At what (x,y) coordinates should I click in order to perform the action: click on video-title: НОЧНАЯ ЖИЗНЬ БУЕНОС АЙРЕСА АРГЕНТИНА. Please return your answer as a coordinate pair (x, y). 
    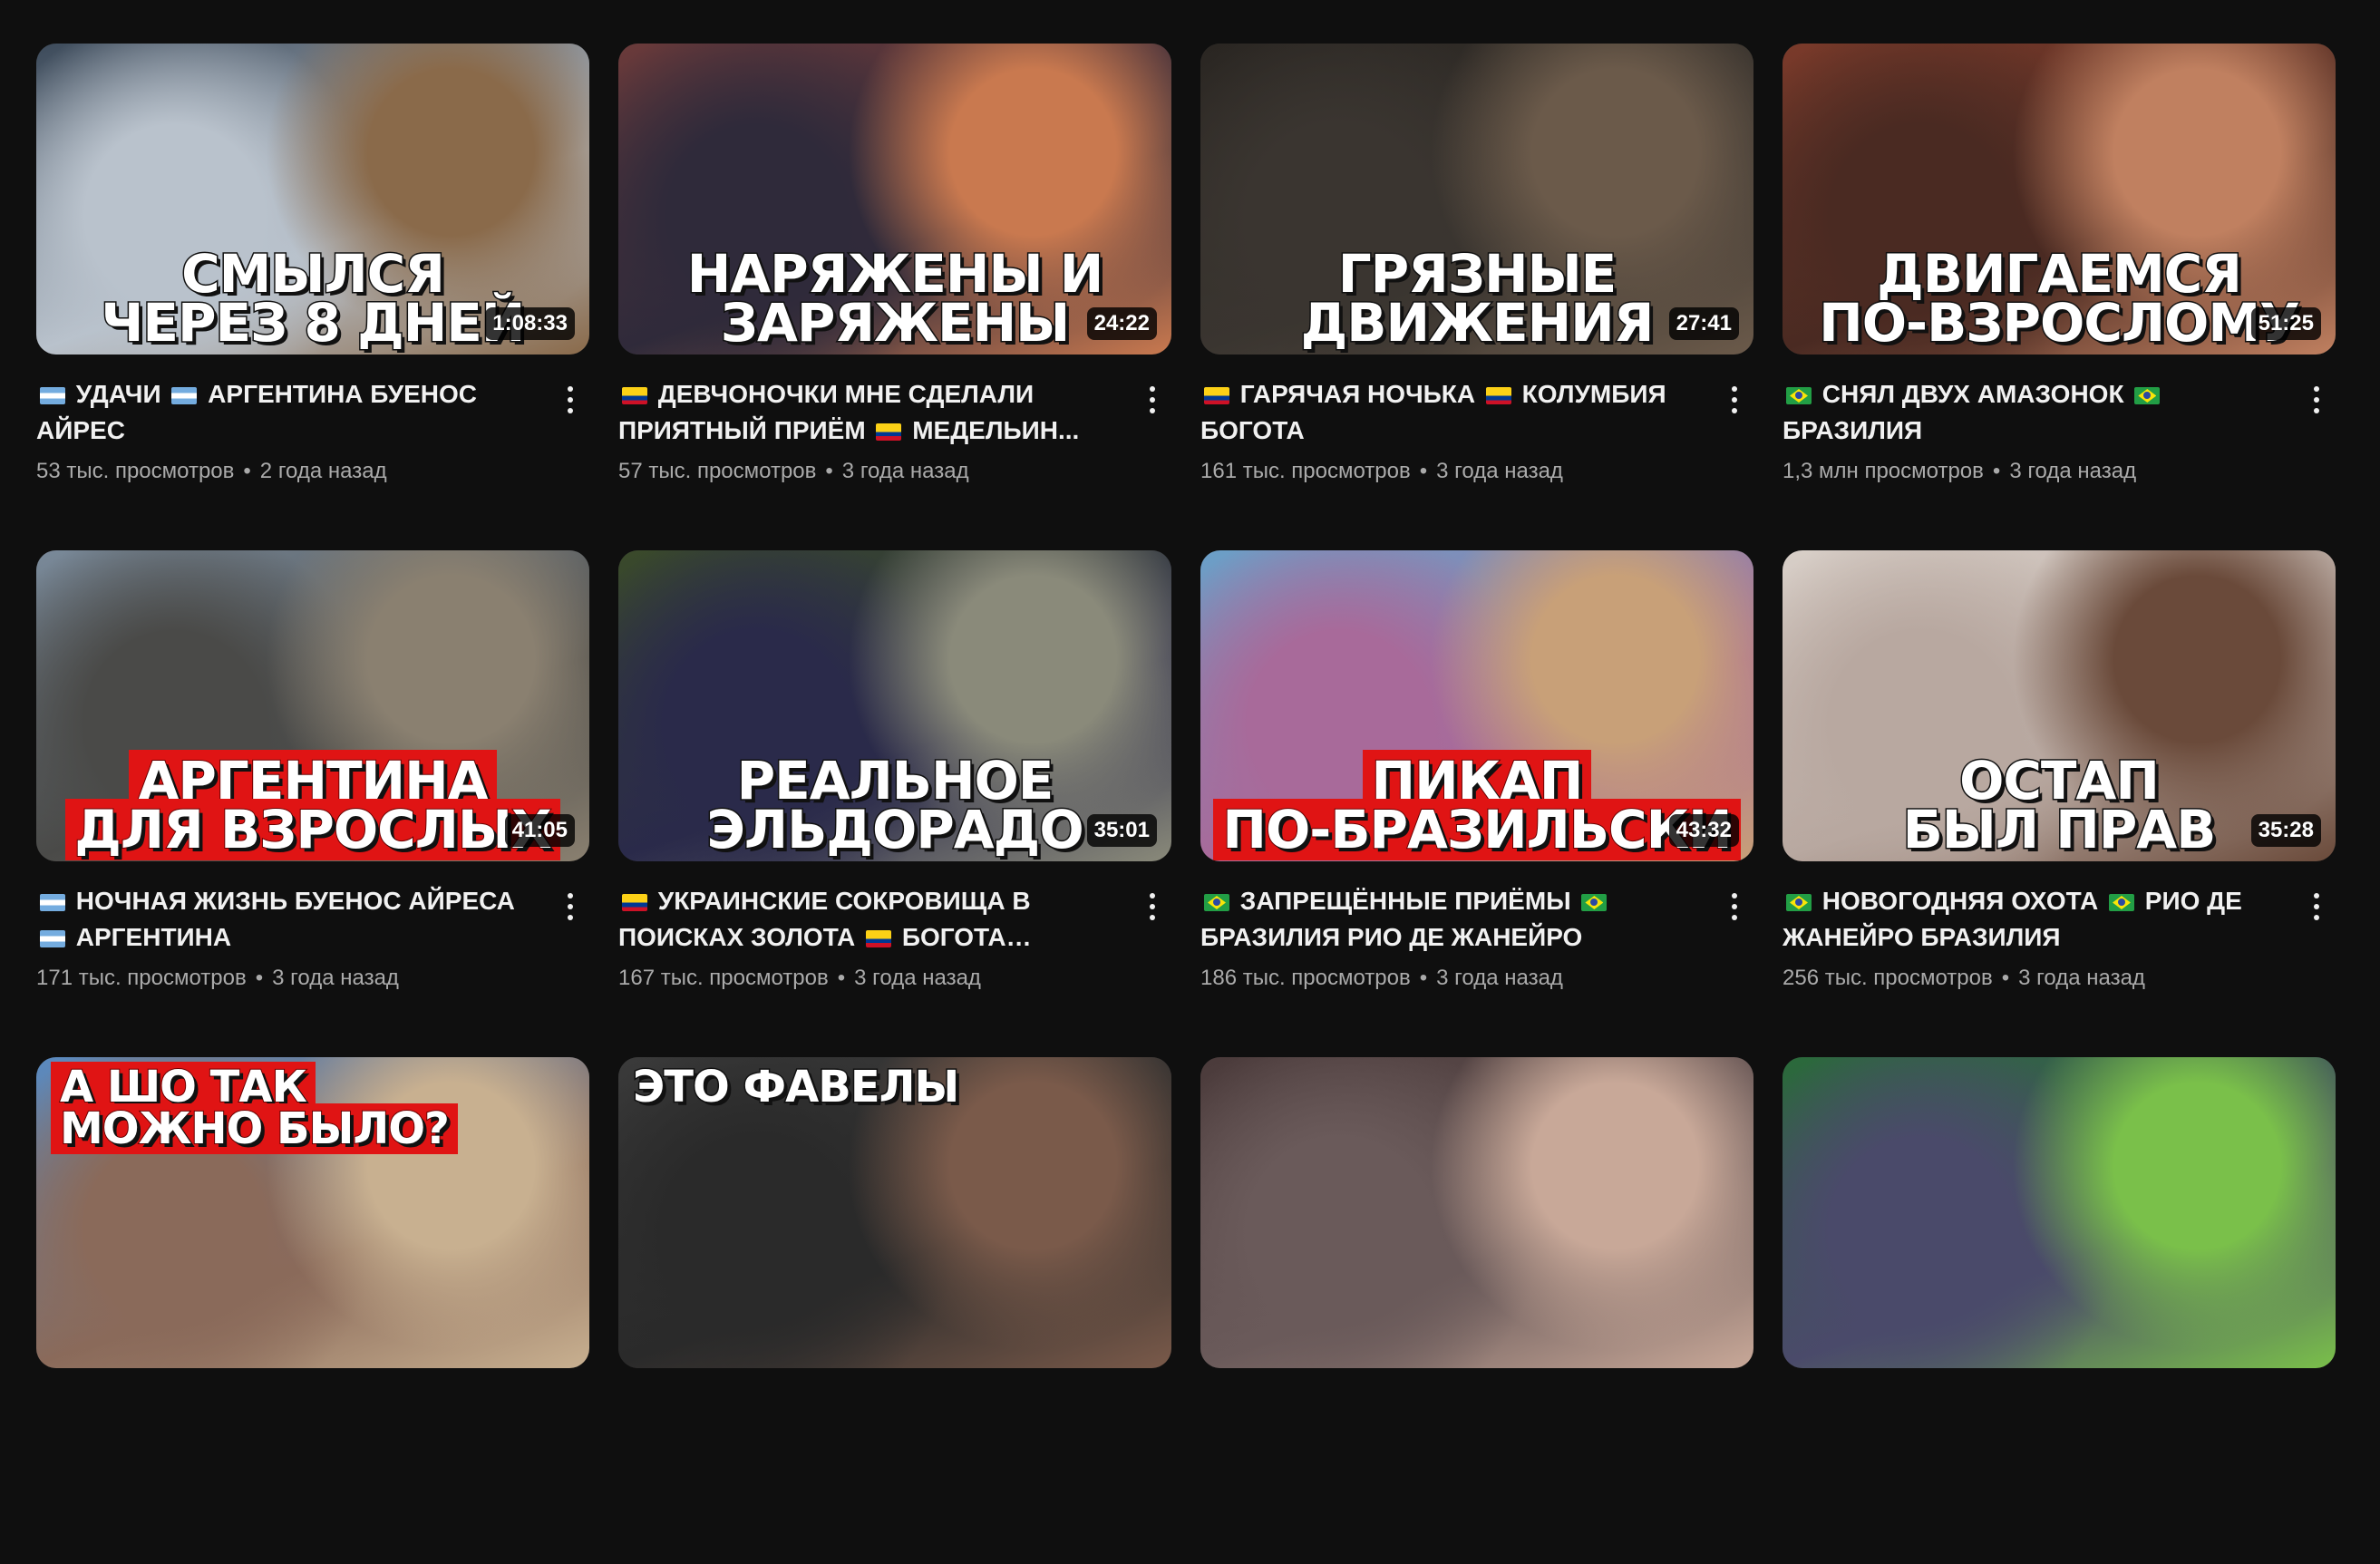
    Looking at the image, I should click on (285, 919).